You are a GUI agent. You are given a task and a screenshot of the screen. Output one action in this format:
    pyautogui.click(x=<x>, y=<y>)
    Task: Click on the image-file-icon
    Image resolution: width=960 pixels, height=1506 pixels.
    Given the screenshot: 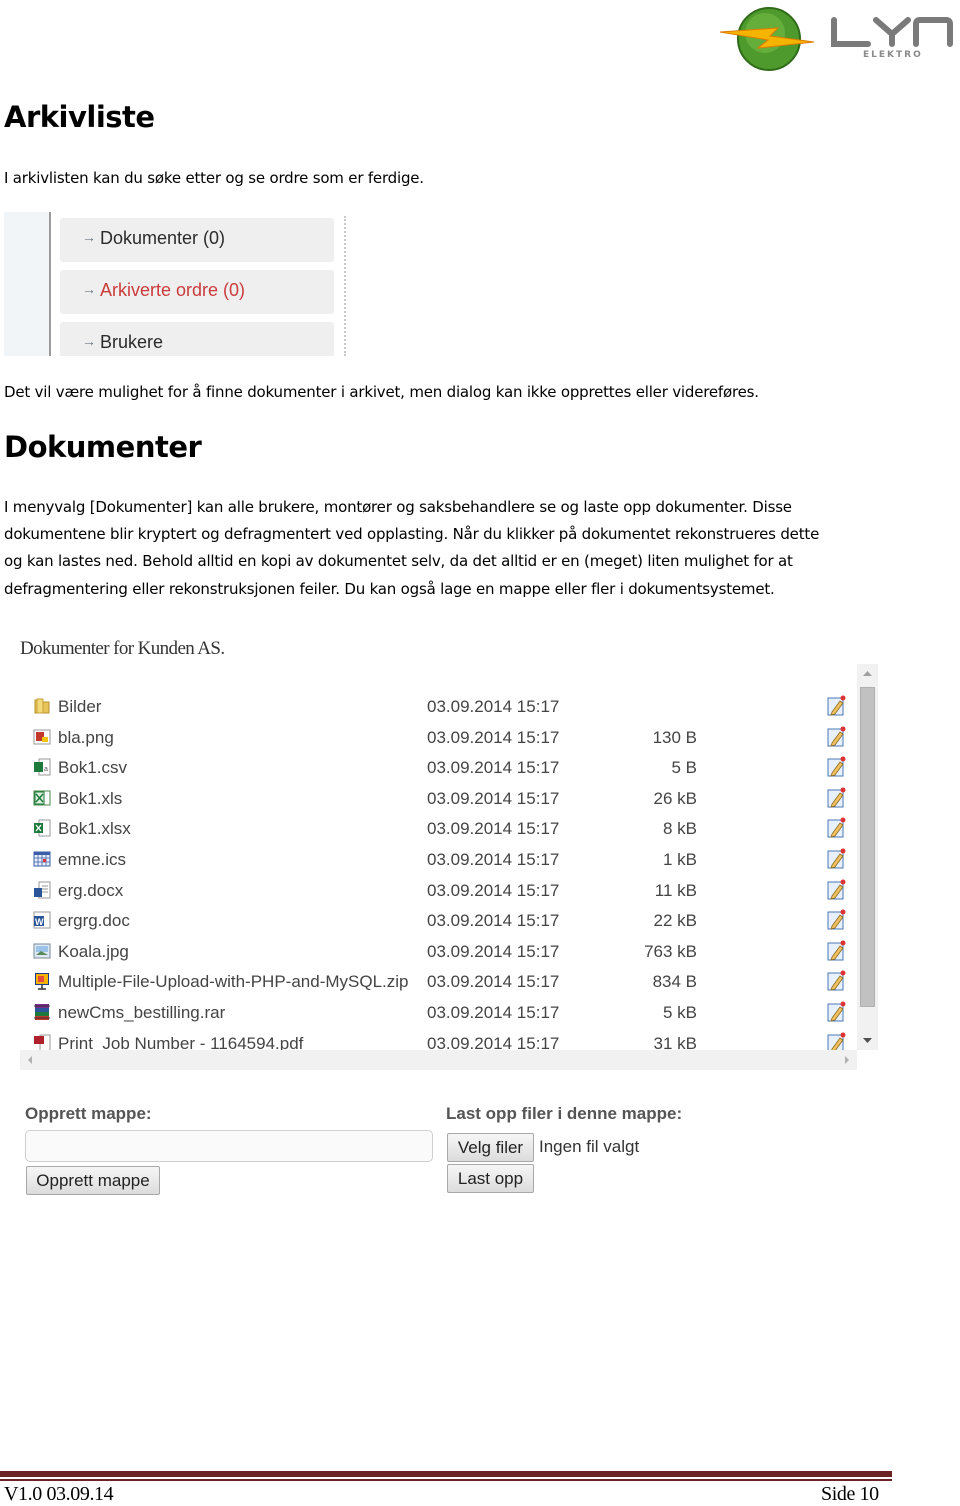 What is the action you would take?
    pyautogui.click(x=42, y=951)
    